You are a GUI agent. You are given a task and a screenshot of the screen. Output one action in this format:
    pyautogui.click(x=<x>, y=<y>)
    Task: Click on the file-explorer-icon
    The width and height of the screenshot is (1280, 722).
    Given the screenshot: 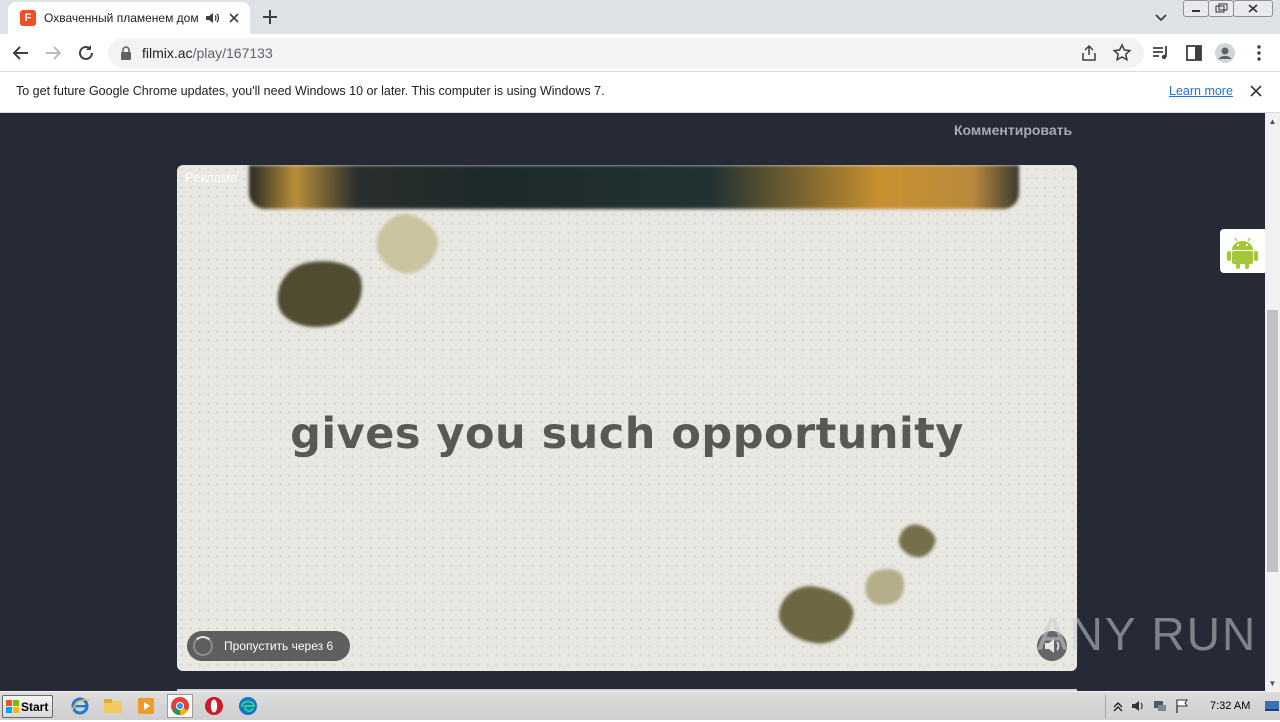 What is the action you would take?
    pyautogui.click(x=113, y=706)
    